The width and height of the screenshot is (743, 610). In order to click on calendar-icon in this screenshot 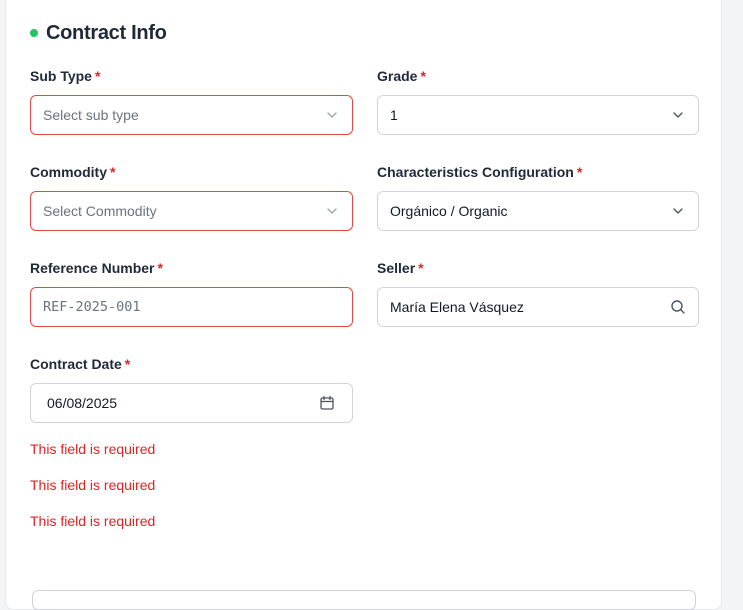, I will do `click(327, 403)`.